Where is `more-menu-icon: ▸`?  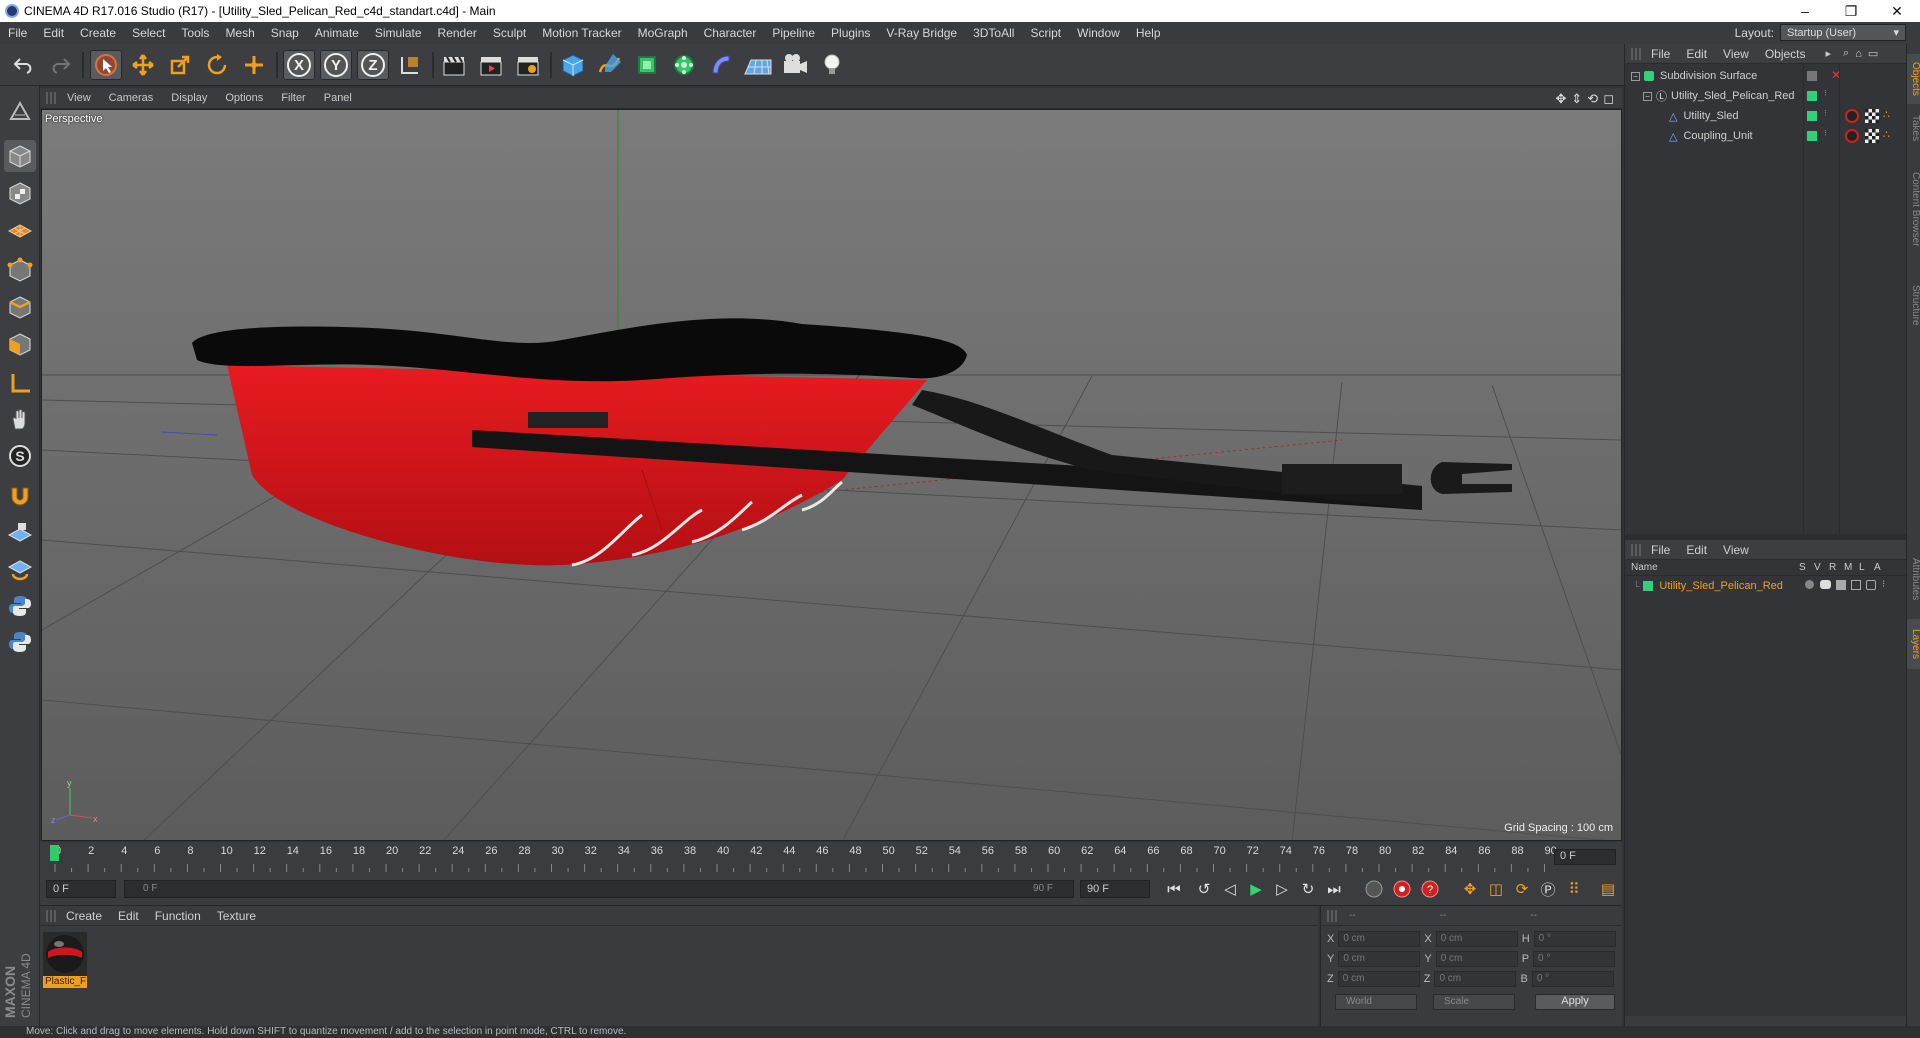 more-menu-icon: ▸ is located at coordinates (1829, 53).